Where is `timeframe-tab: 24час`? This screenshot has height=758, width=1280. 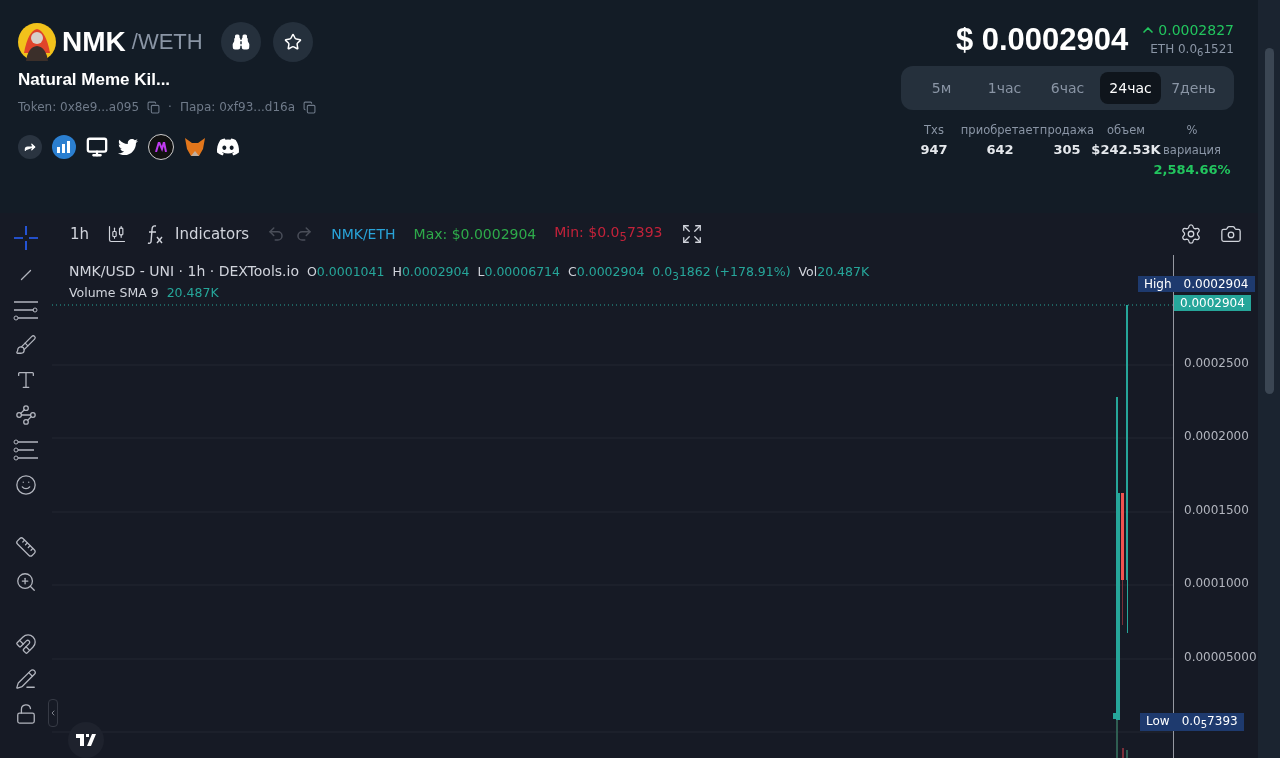
timeframe-tab: 24час is located at coordinates (1130, 88).